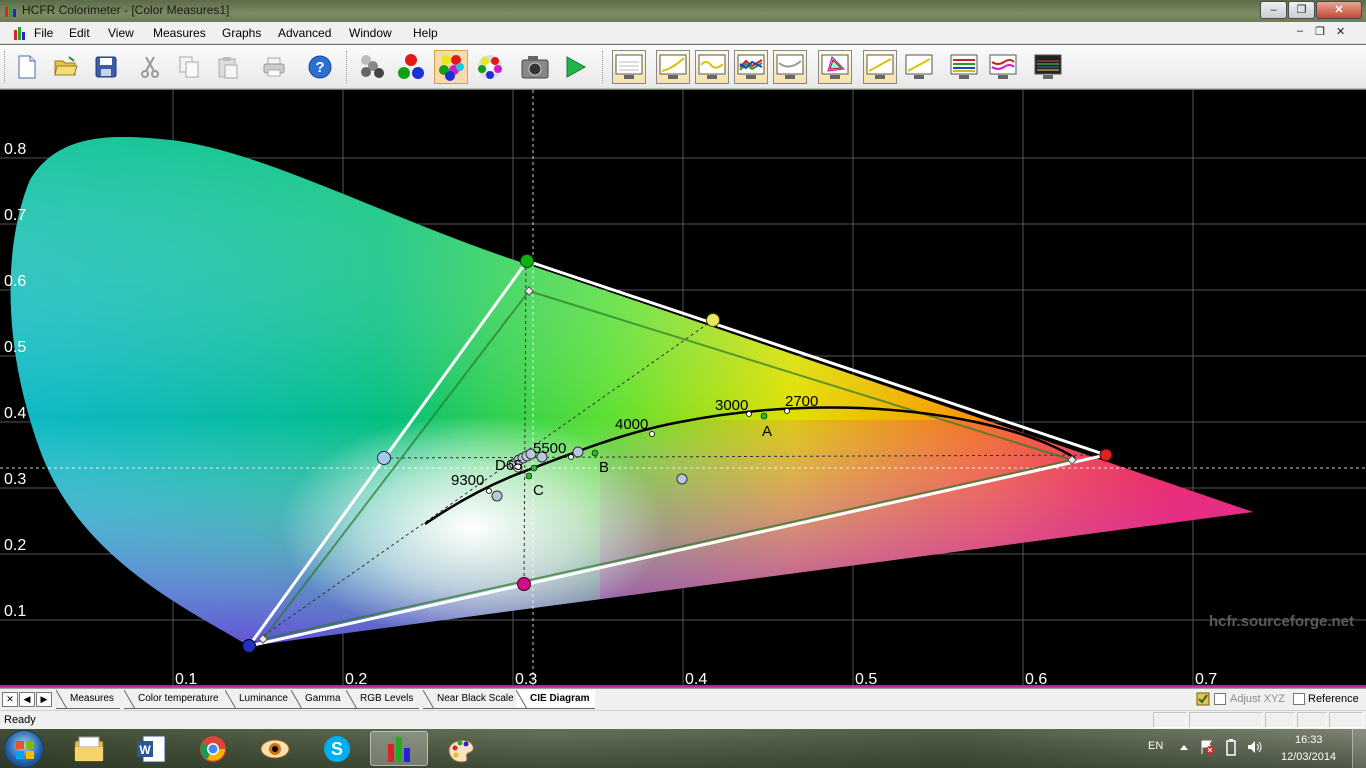 The height and width of the screenshot is (768, 1366). I want to click on x-tick-label: 0.5, so click(866, 679).